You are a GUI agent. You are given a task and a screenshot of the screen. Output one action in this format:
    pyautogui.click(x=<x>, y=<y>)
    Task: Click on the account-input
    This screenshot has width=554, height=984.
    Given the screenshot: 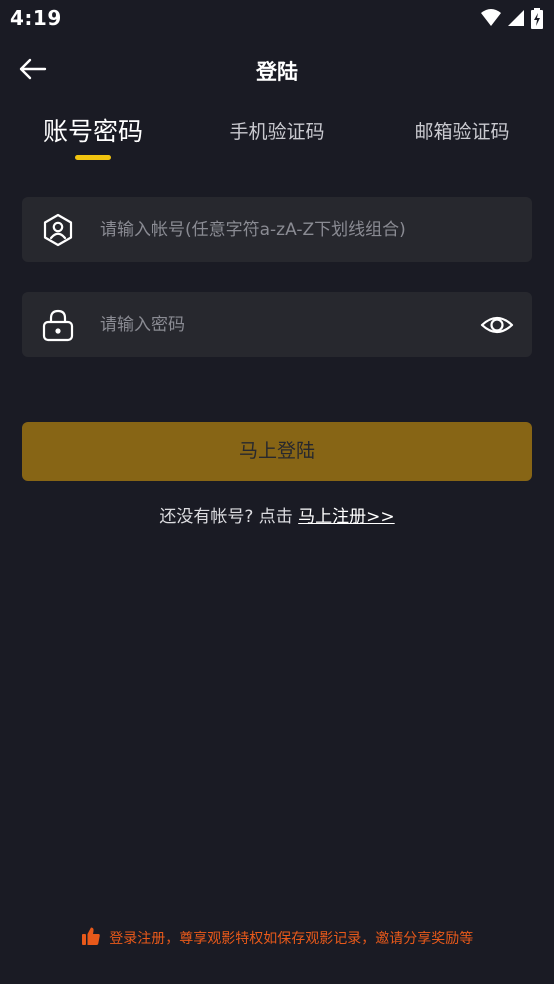 What is the action you would take?
    pyautogui.click(x=285, y=229)
    